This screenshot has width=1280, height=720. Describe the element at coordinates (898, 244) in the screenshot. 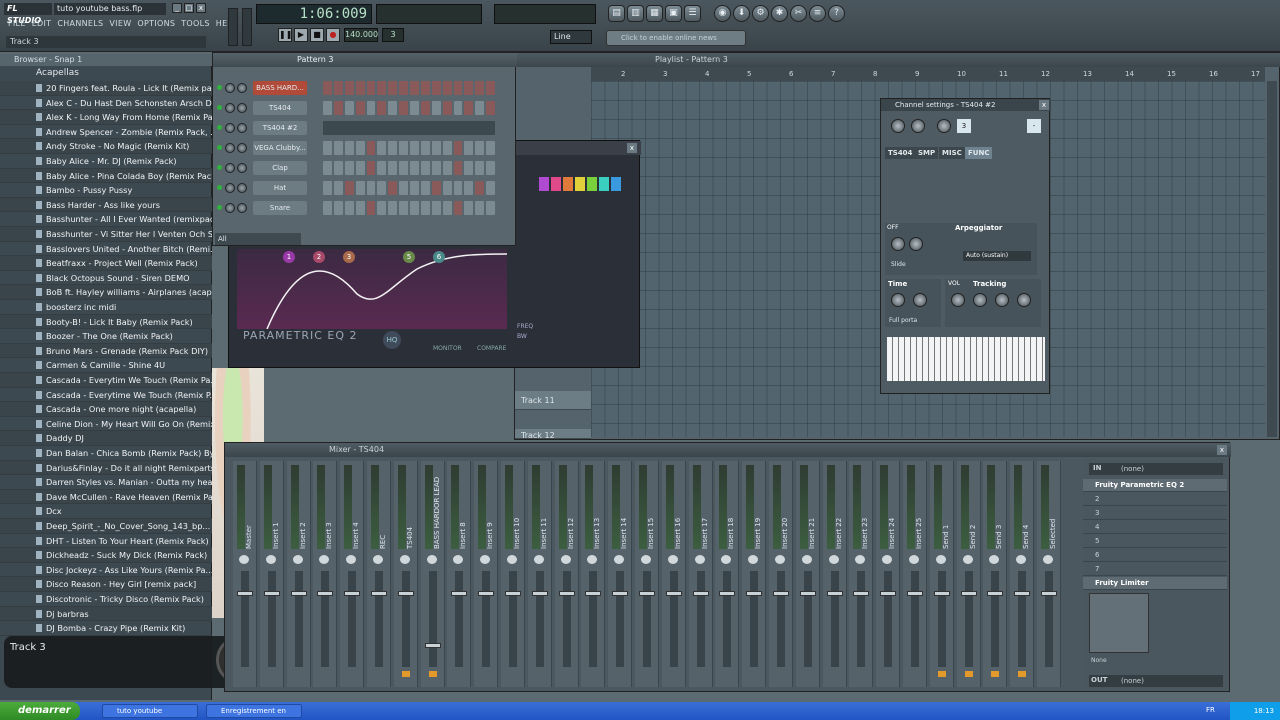

I see `arp-time-knob` at that location.